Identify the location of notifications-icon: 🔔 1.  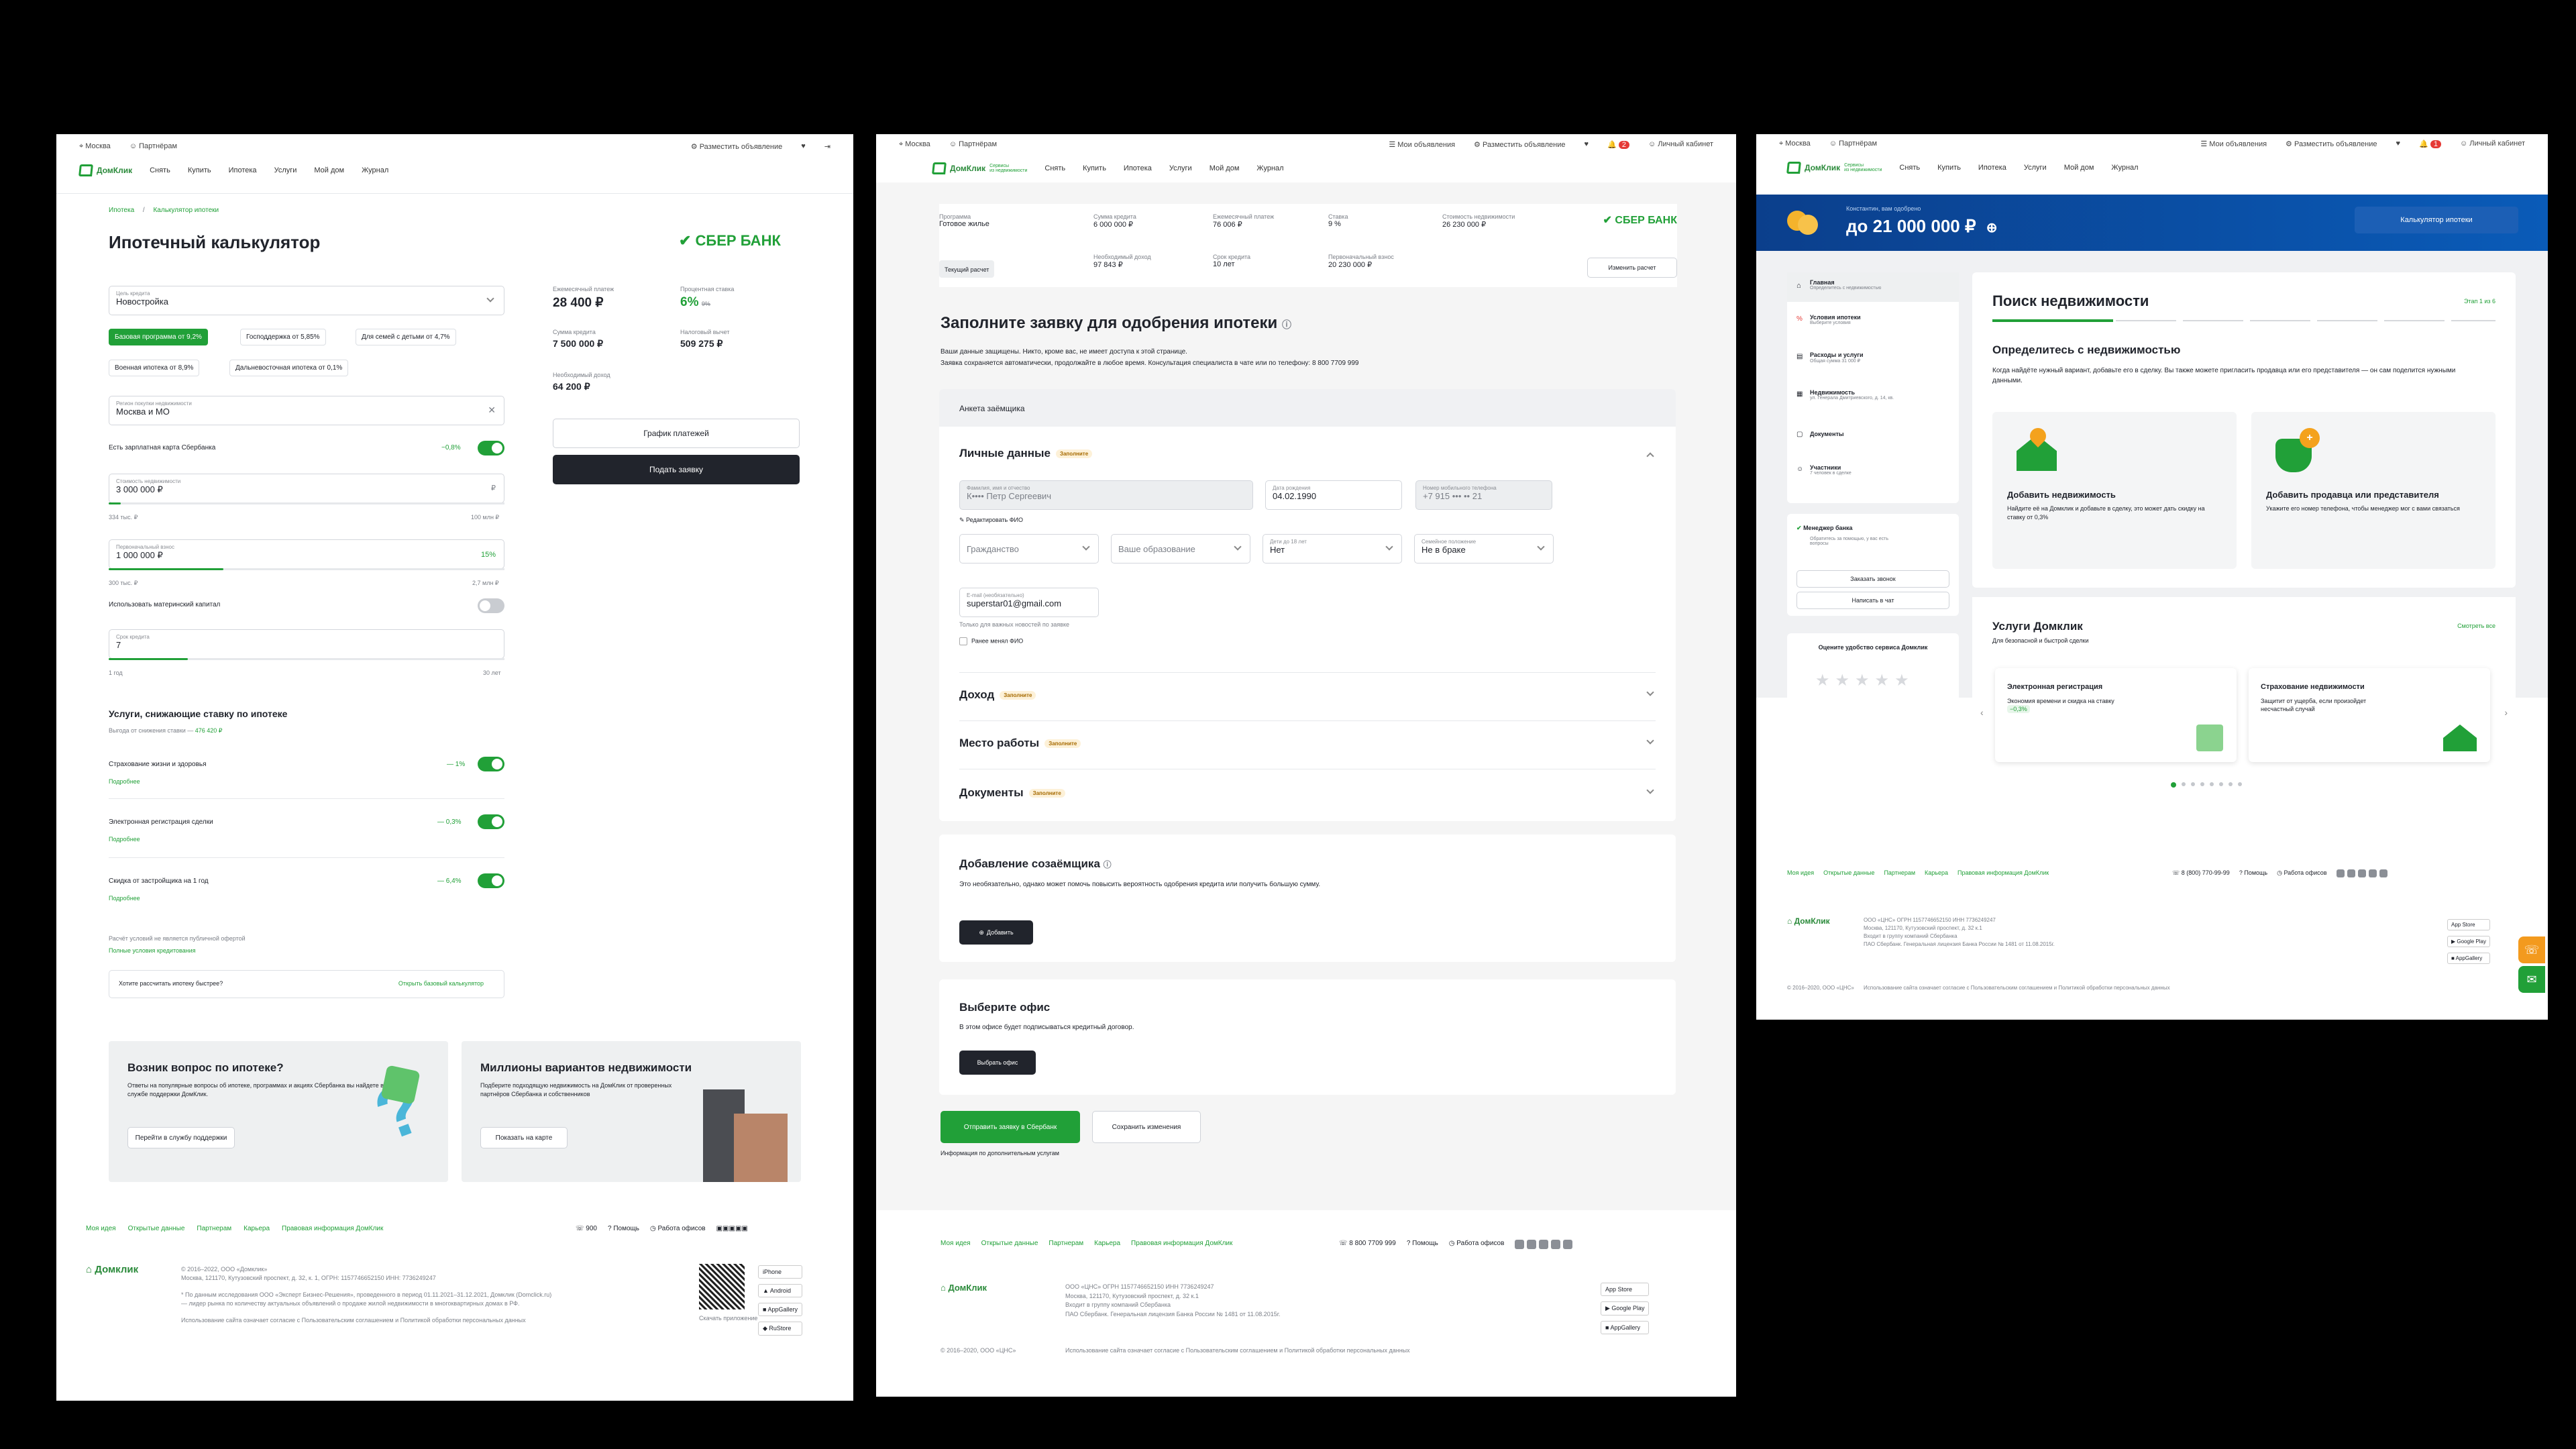
(2430, 144).